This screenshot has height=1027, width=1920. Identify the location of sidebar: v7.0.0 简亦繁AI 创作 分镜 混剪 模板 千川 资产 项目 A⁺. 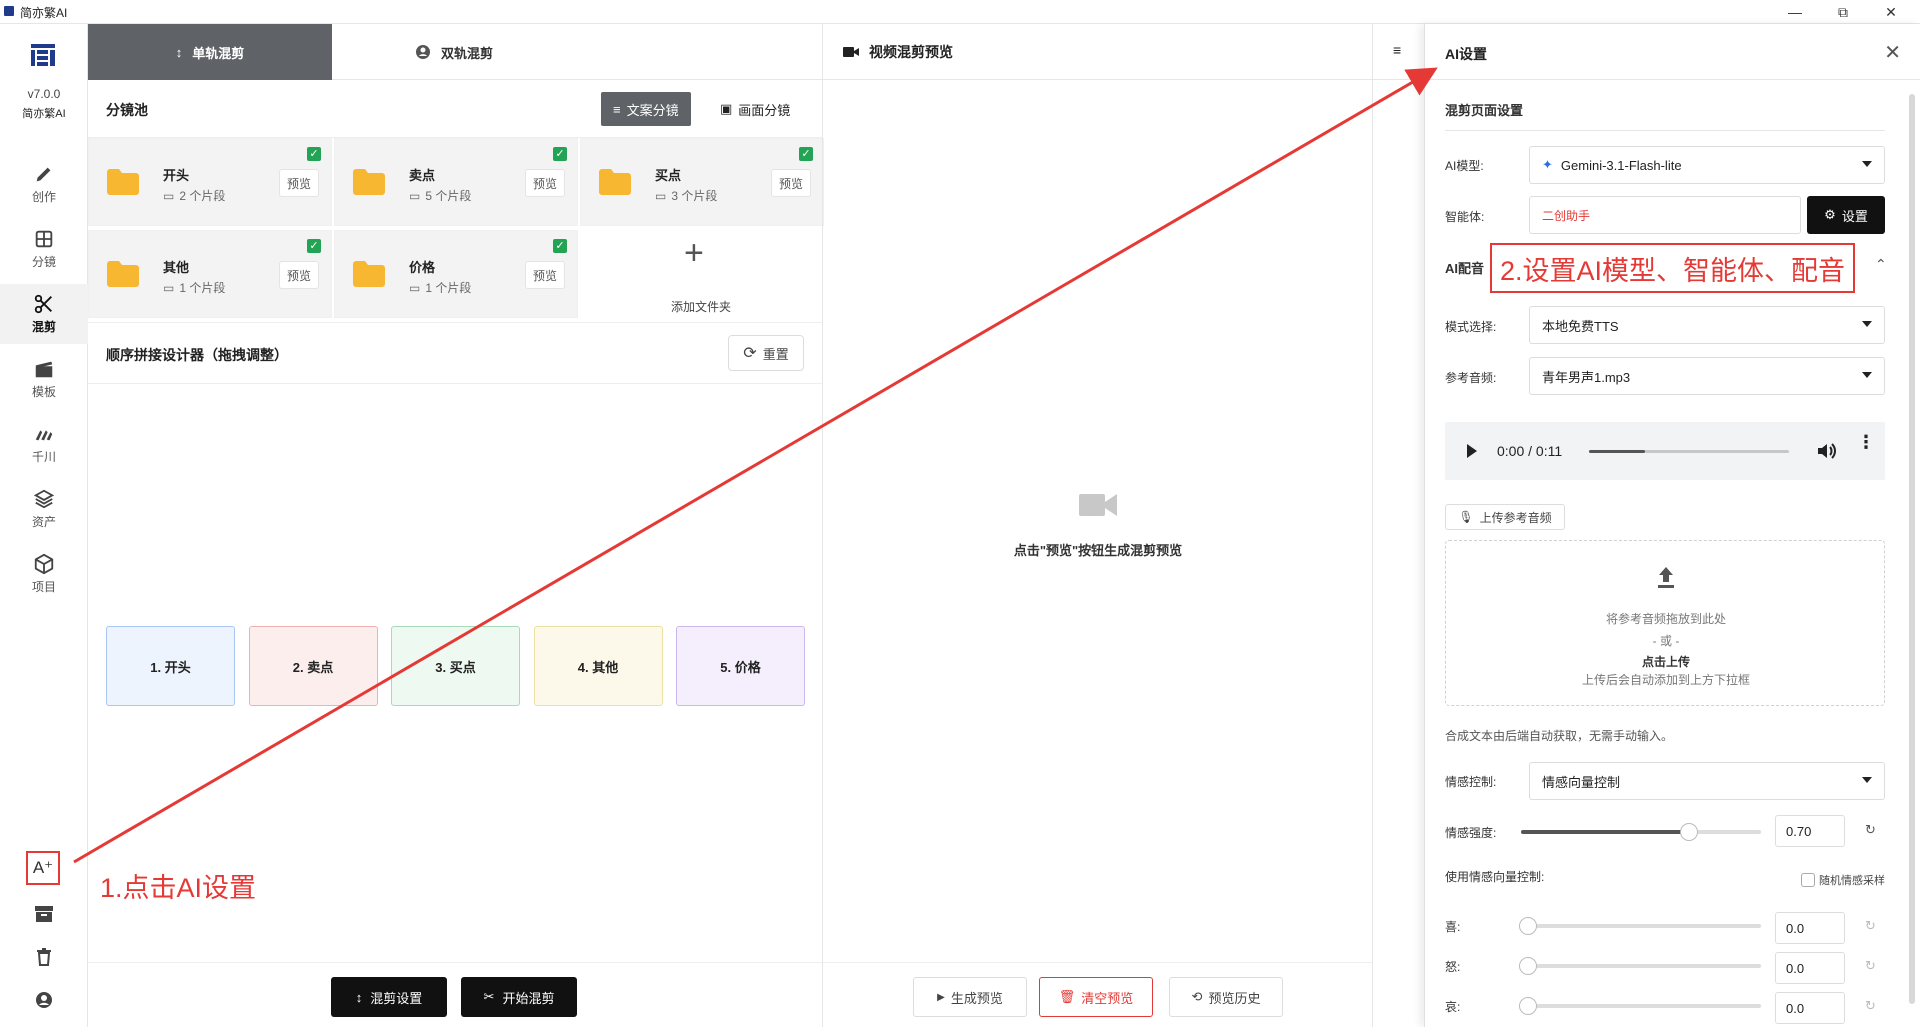
(44, 525).